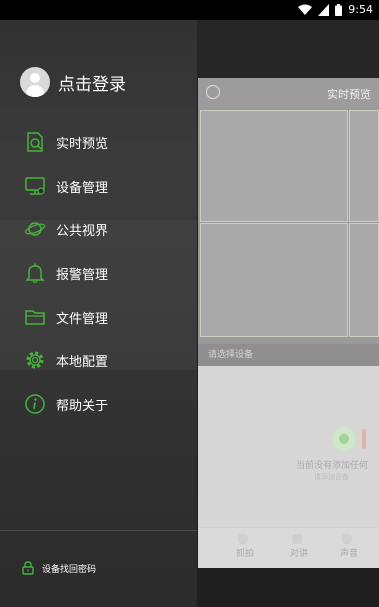  I want to click on talk-icon, so click(297, 539).